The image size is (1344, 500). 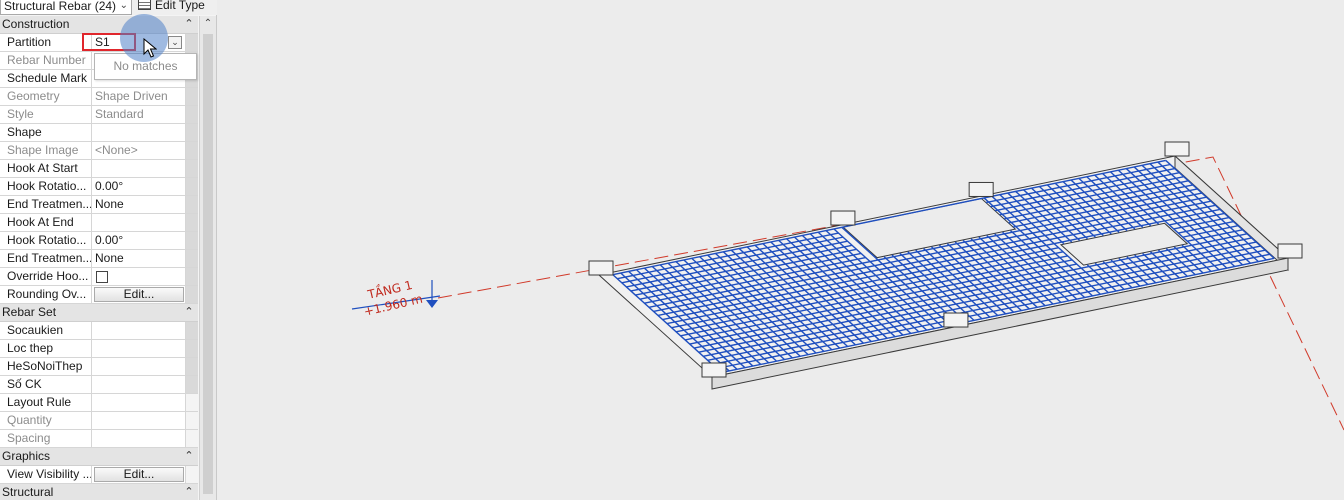 I want to click on row-end-treatment-end: End Treatmen... None, so click(x=99, y=259).